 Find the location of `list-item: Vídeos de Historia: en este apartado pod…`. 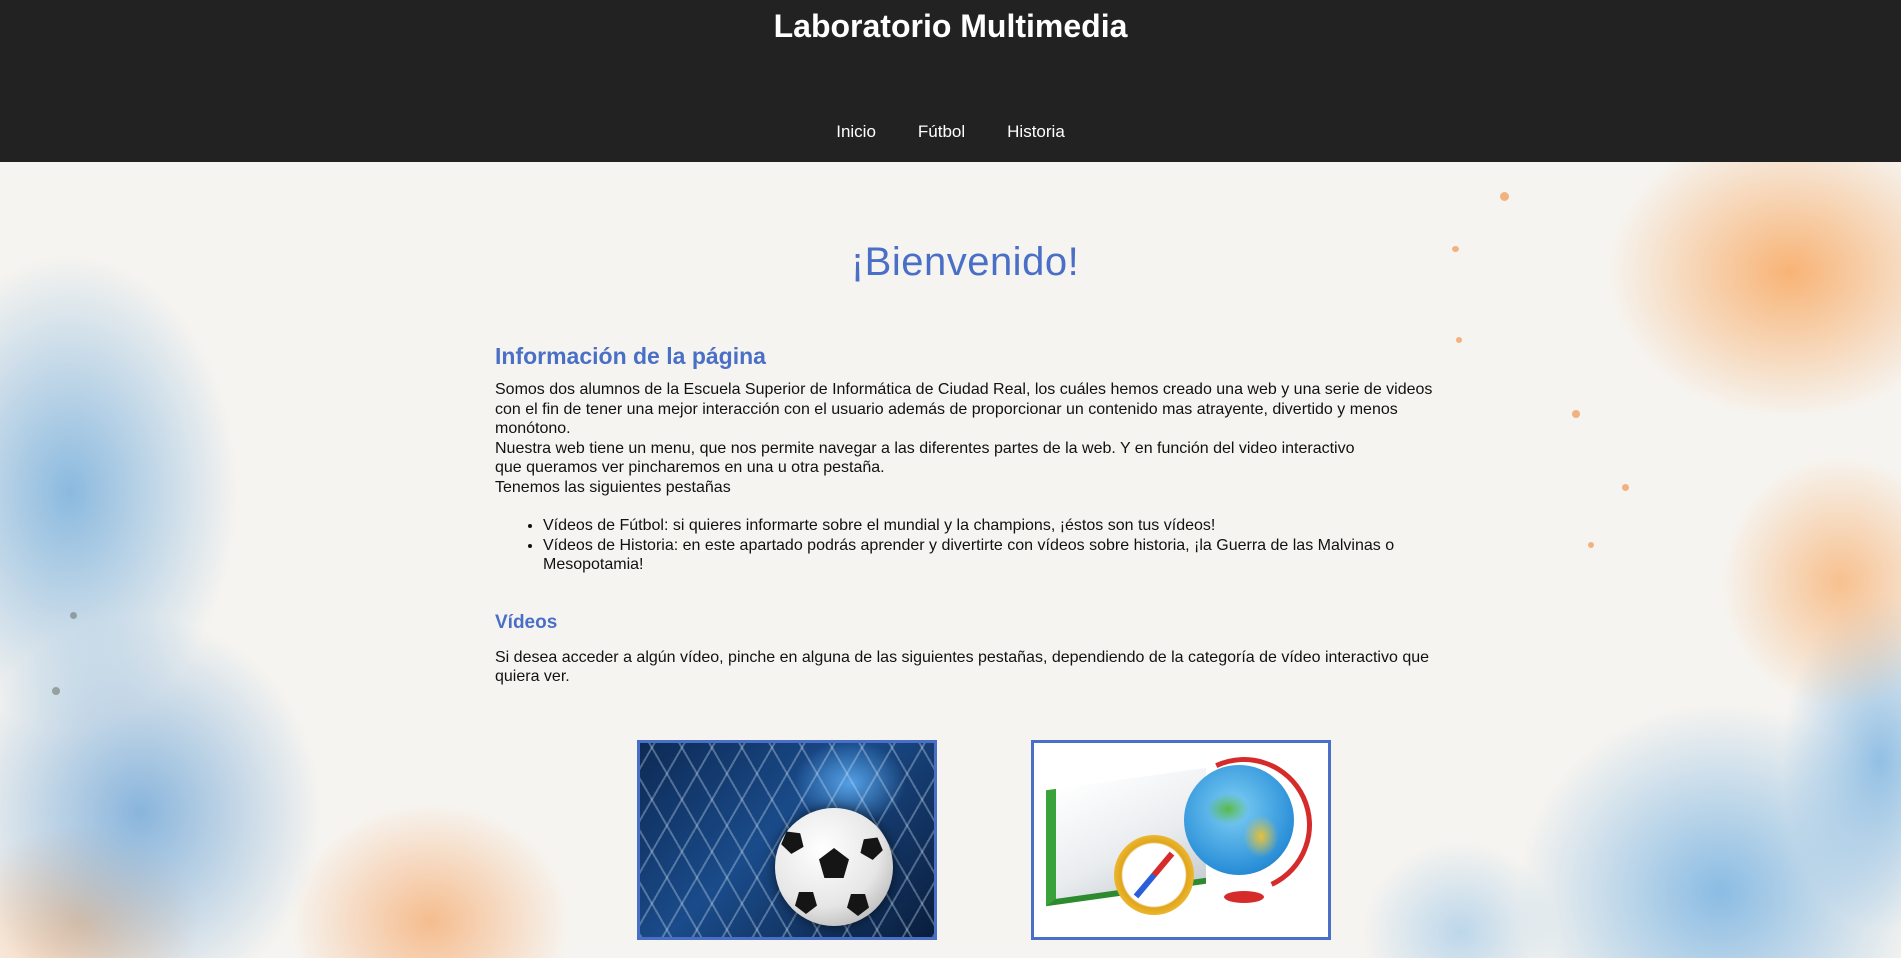

list-item: Vídeos de Historia: en este apartado pod… is located at coordinates (989, 555).